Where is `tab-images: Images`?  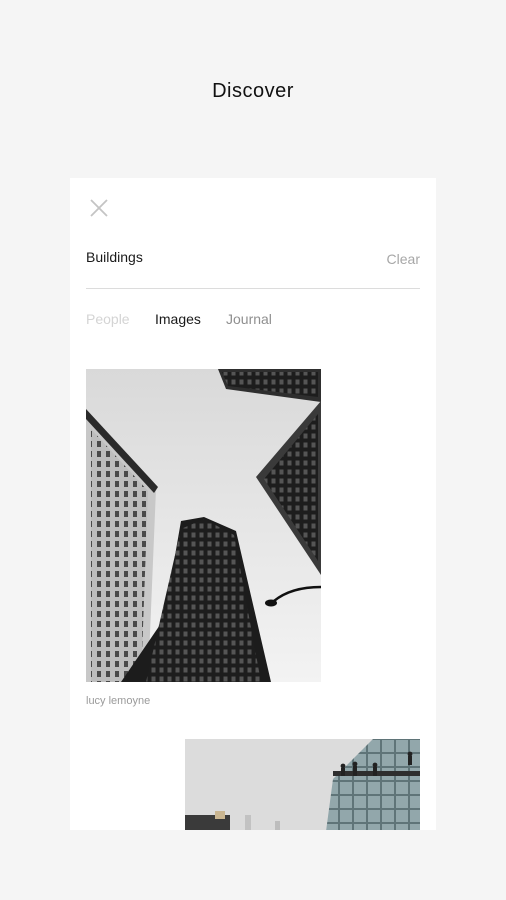
tab-images: Images is located at coordinates (178, 319).